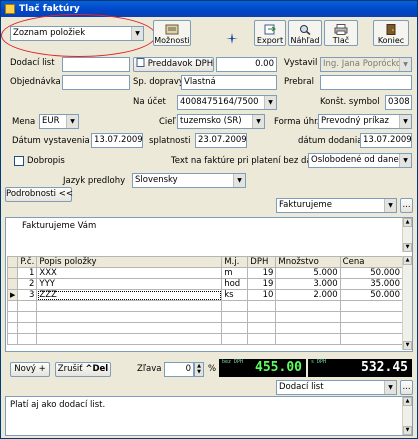 The image size is (418, 439). I want to click on cell-description: XXX, so click(129, 273).